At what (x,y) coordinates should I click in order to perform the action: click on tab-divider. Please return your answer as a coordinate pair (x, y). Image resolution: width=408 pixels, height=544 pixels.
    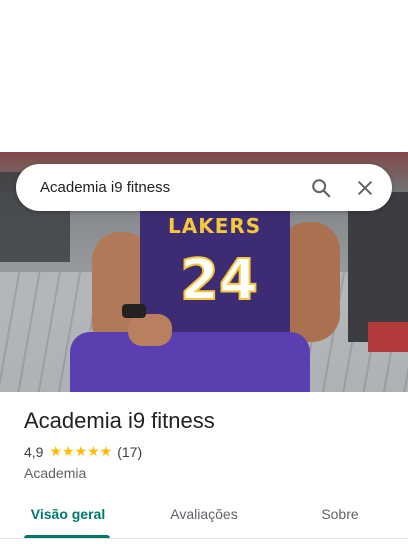
    Looking at the image, I should click on (204, 538).